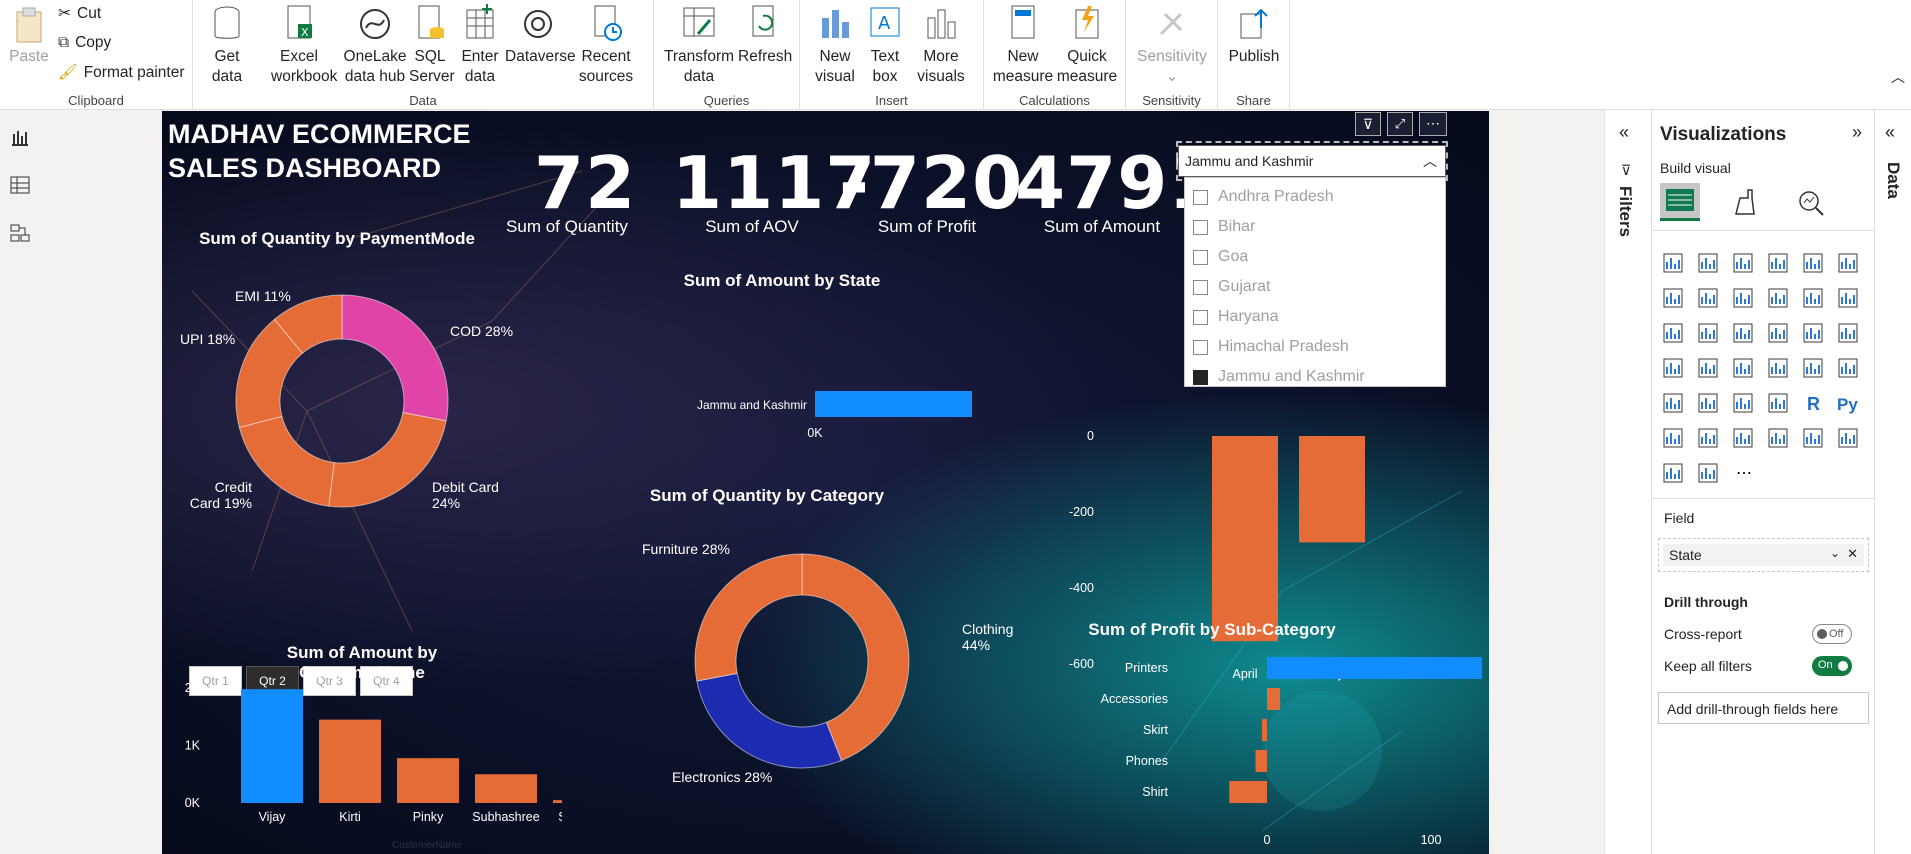 The height and width of the screenshot is (854, 1911). What do you see at coordinates (1430, 161) in the screenshot?
I see `chevron-up-icon: ︿` at bounding box center [1430, 161].